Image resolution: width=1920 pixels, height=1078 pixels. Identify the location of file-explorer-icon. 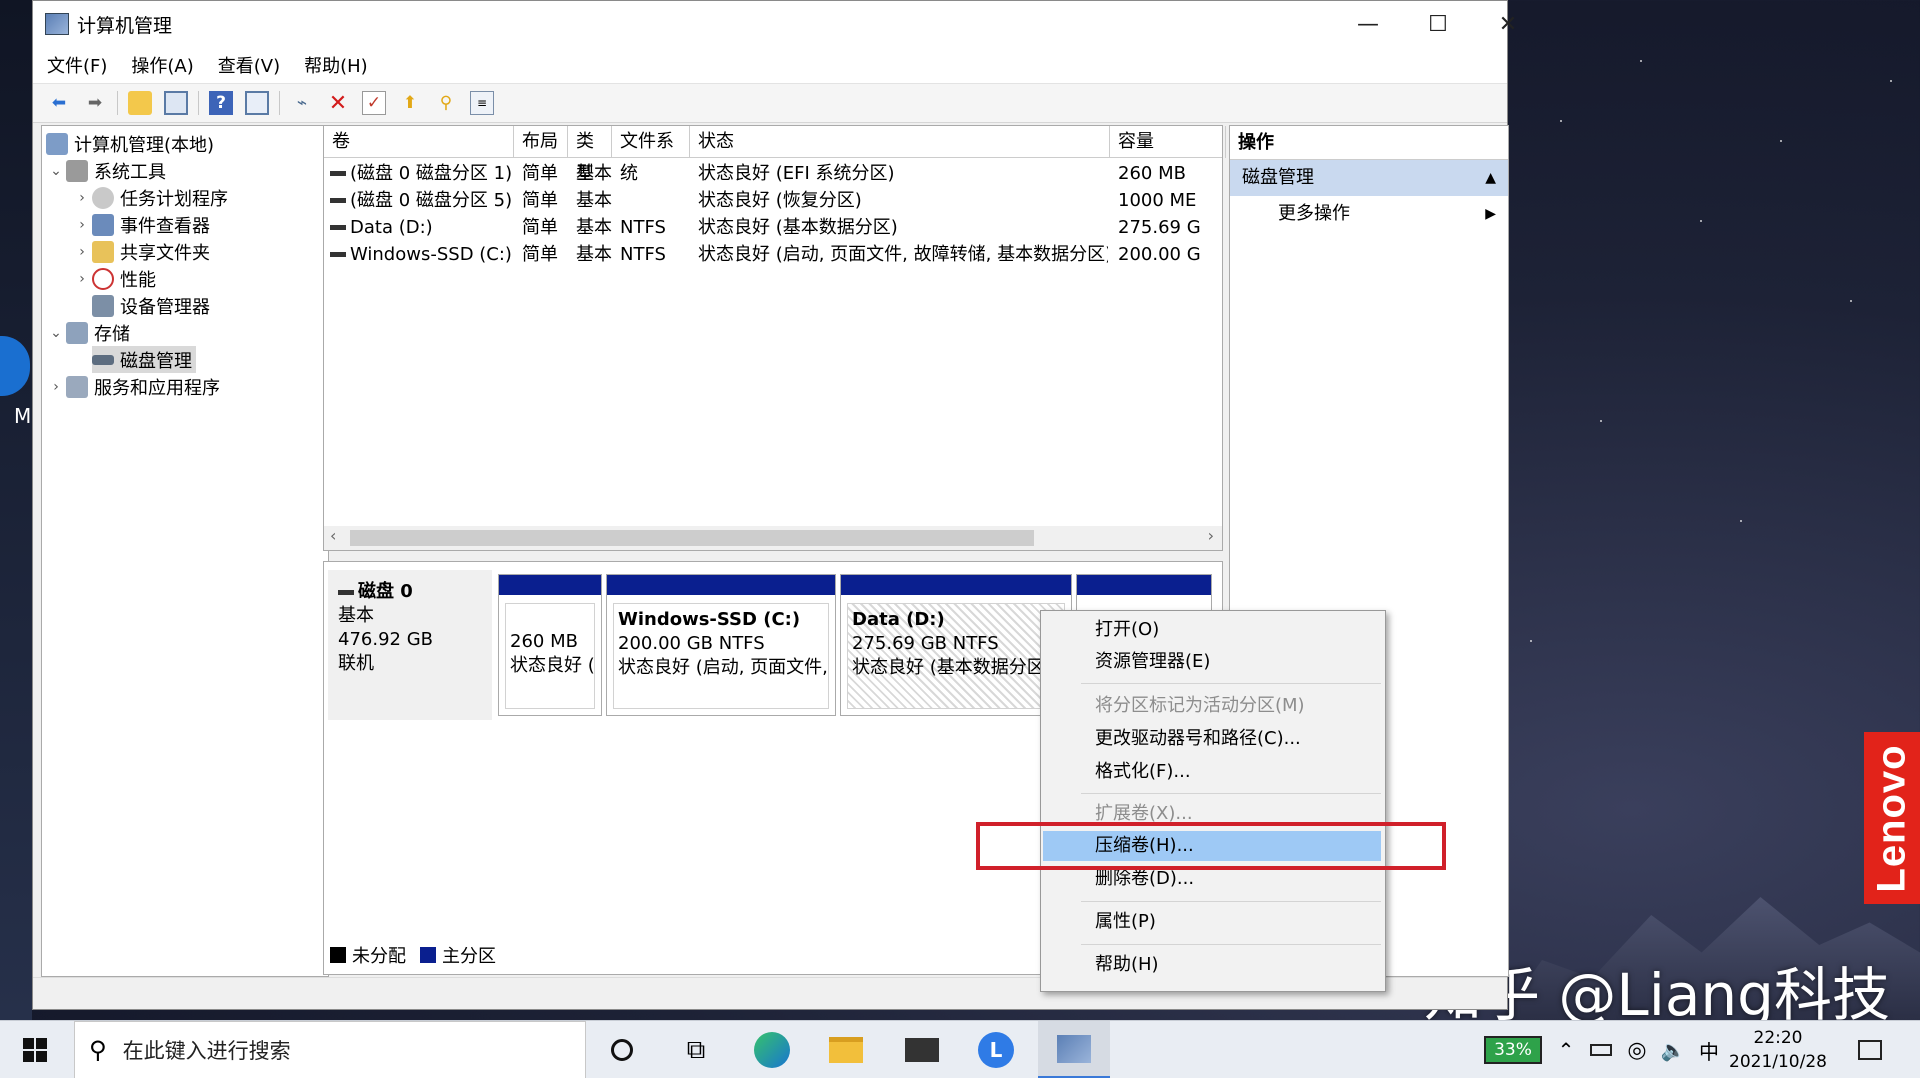
(846, 1049).